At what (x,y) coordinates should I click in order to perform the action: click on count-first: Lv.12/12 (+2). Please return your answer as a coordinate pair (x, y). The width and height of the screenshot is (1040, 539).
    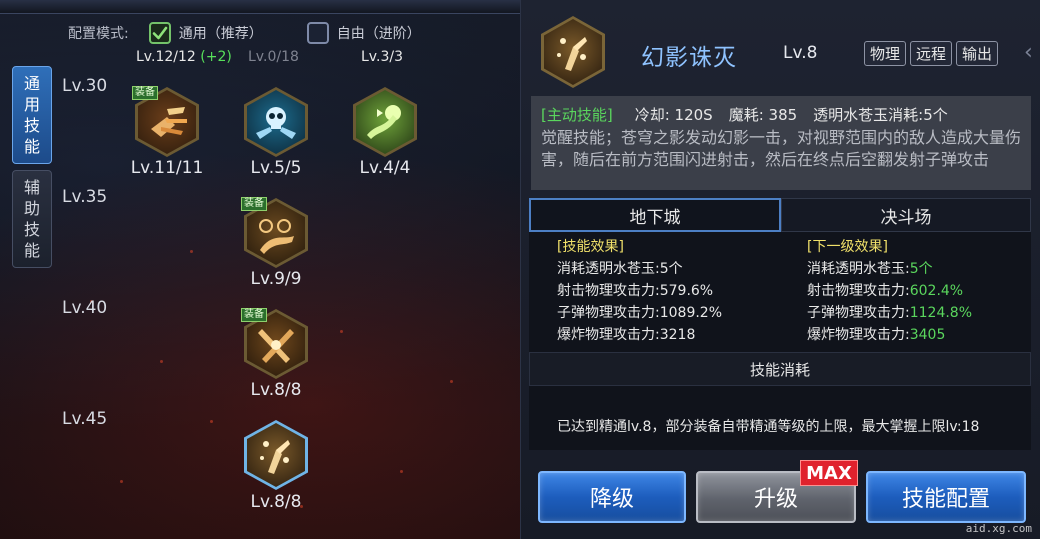
    Looking at the image, I should click on (184, 57).